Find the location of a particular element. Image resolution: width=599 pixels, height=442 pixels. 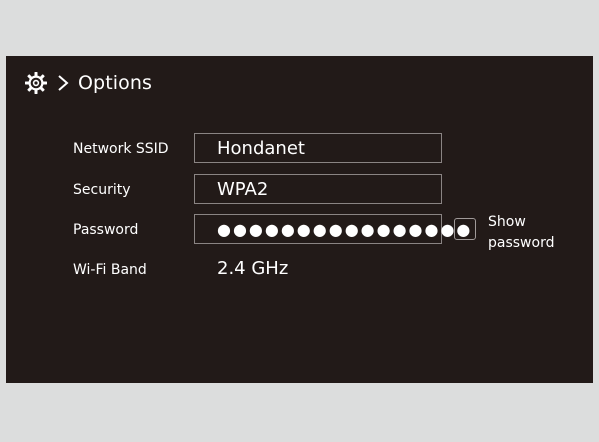

ssid-label: Network SSID is located at coordinates (121, 149).